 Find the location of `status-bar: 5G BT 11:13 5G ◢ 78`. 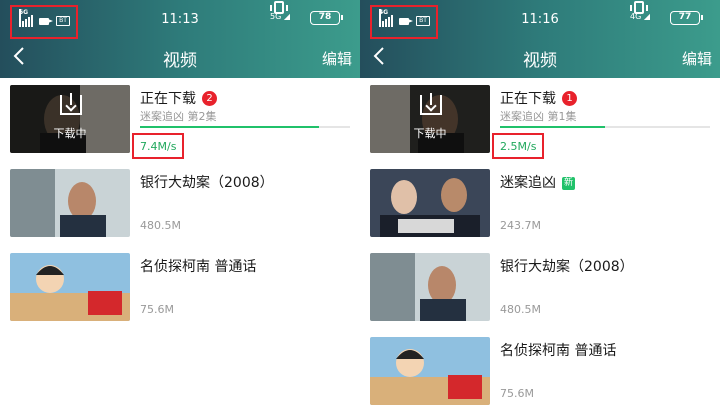

status-bar: 5G BT 11:13 5G ◢ 78 is located at coordinates (180, 20).